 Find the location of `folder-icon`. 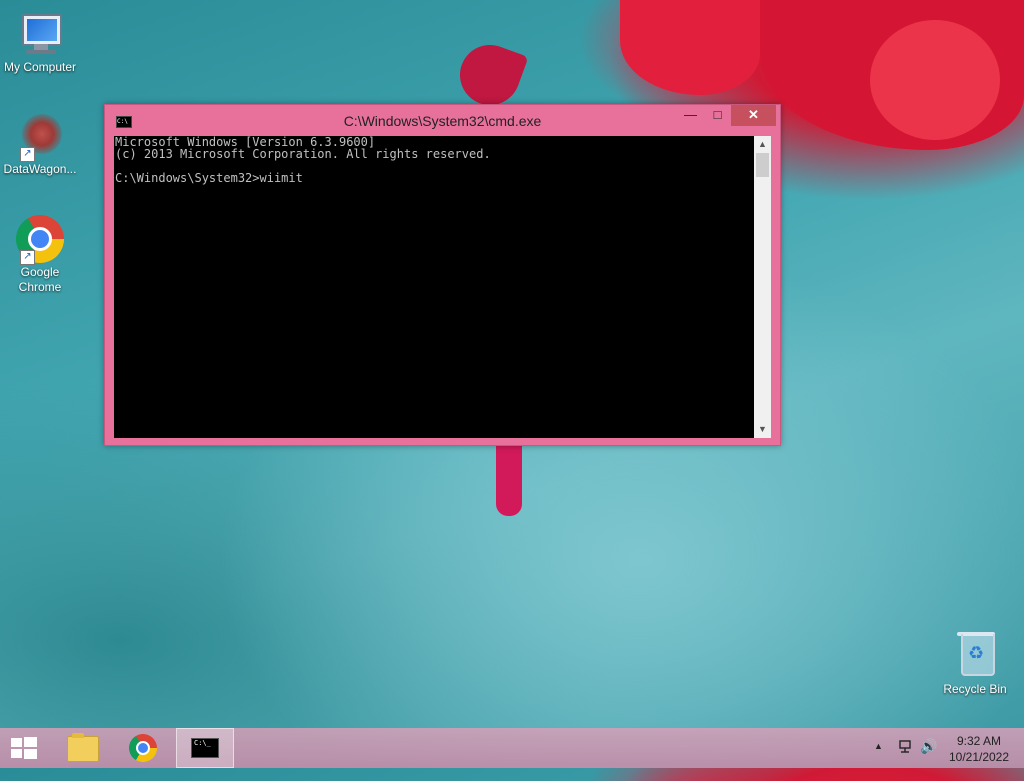

folder-icon is located at coordinates (83, 747).